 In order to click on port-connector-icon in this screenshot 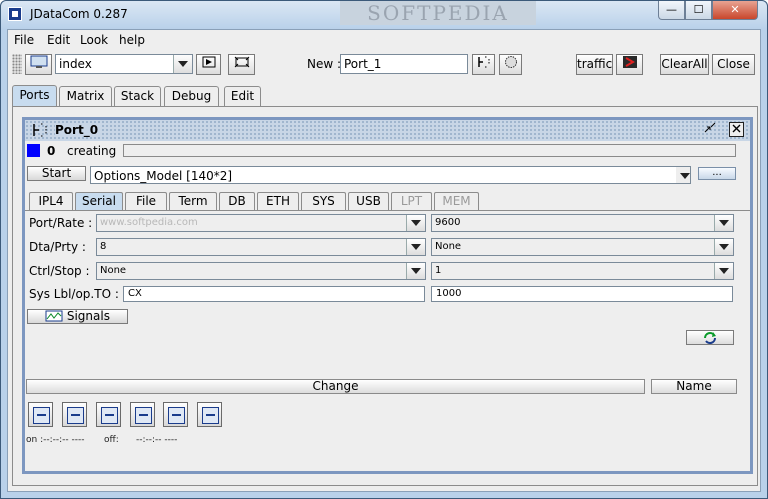, I will do `click(483, 62)`.